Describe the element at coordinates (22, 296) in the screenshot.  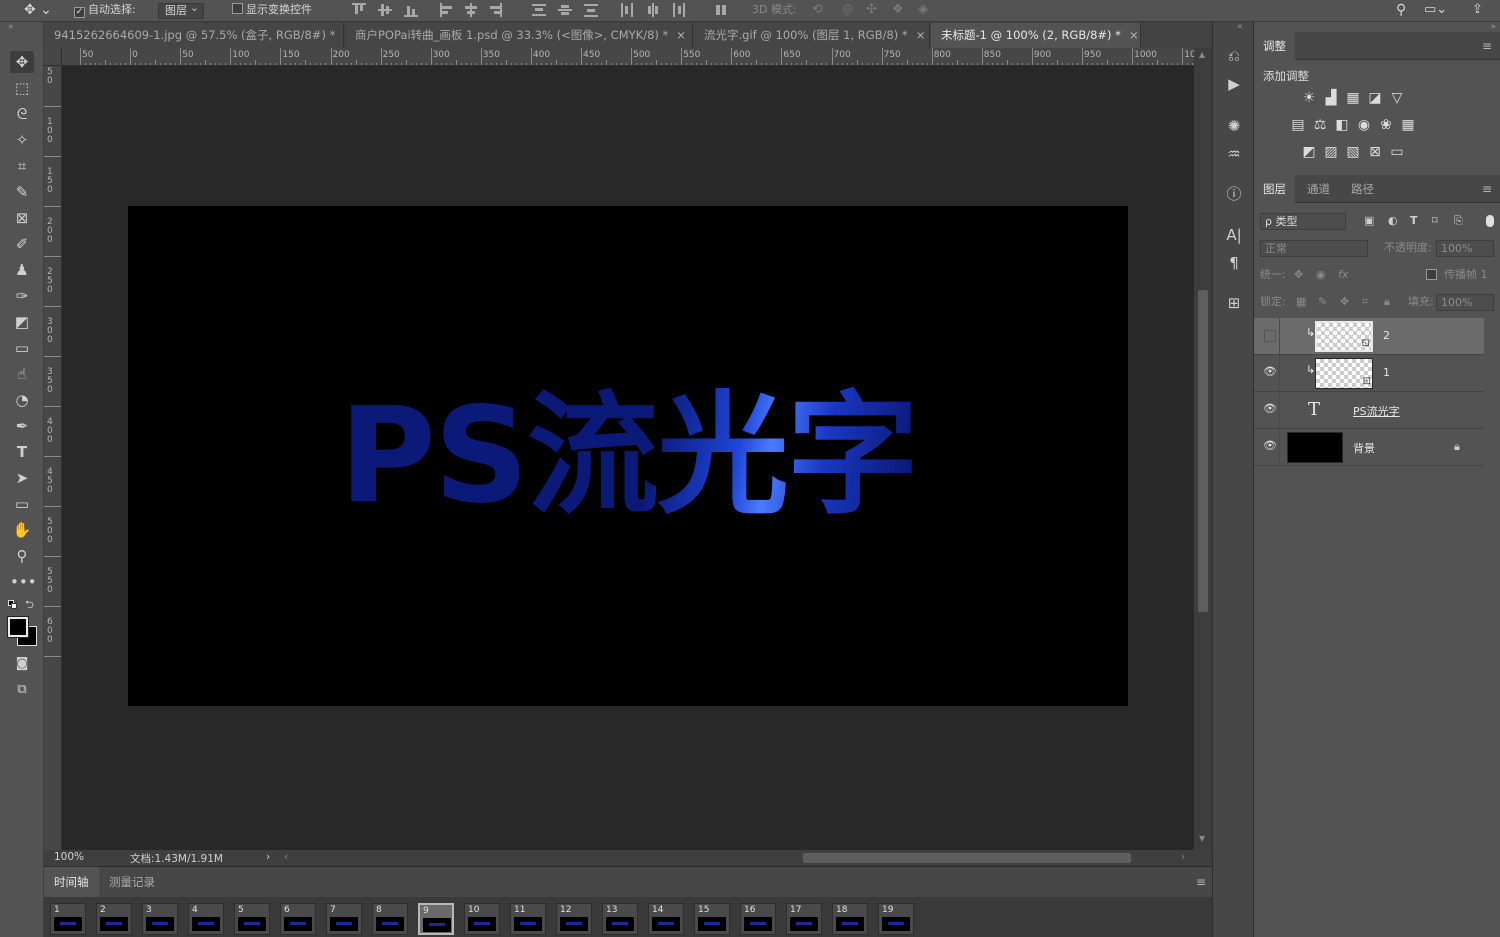
I see `history-brush-tool-icon: ✑` at that location.